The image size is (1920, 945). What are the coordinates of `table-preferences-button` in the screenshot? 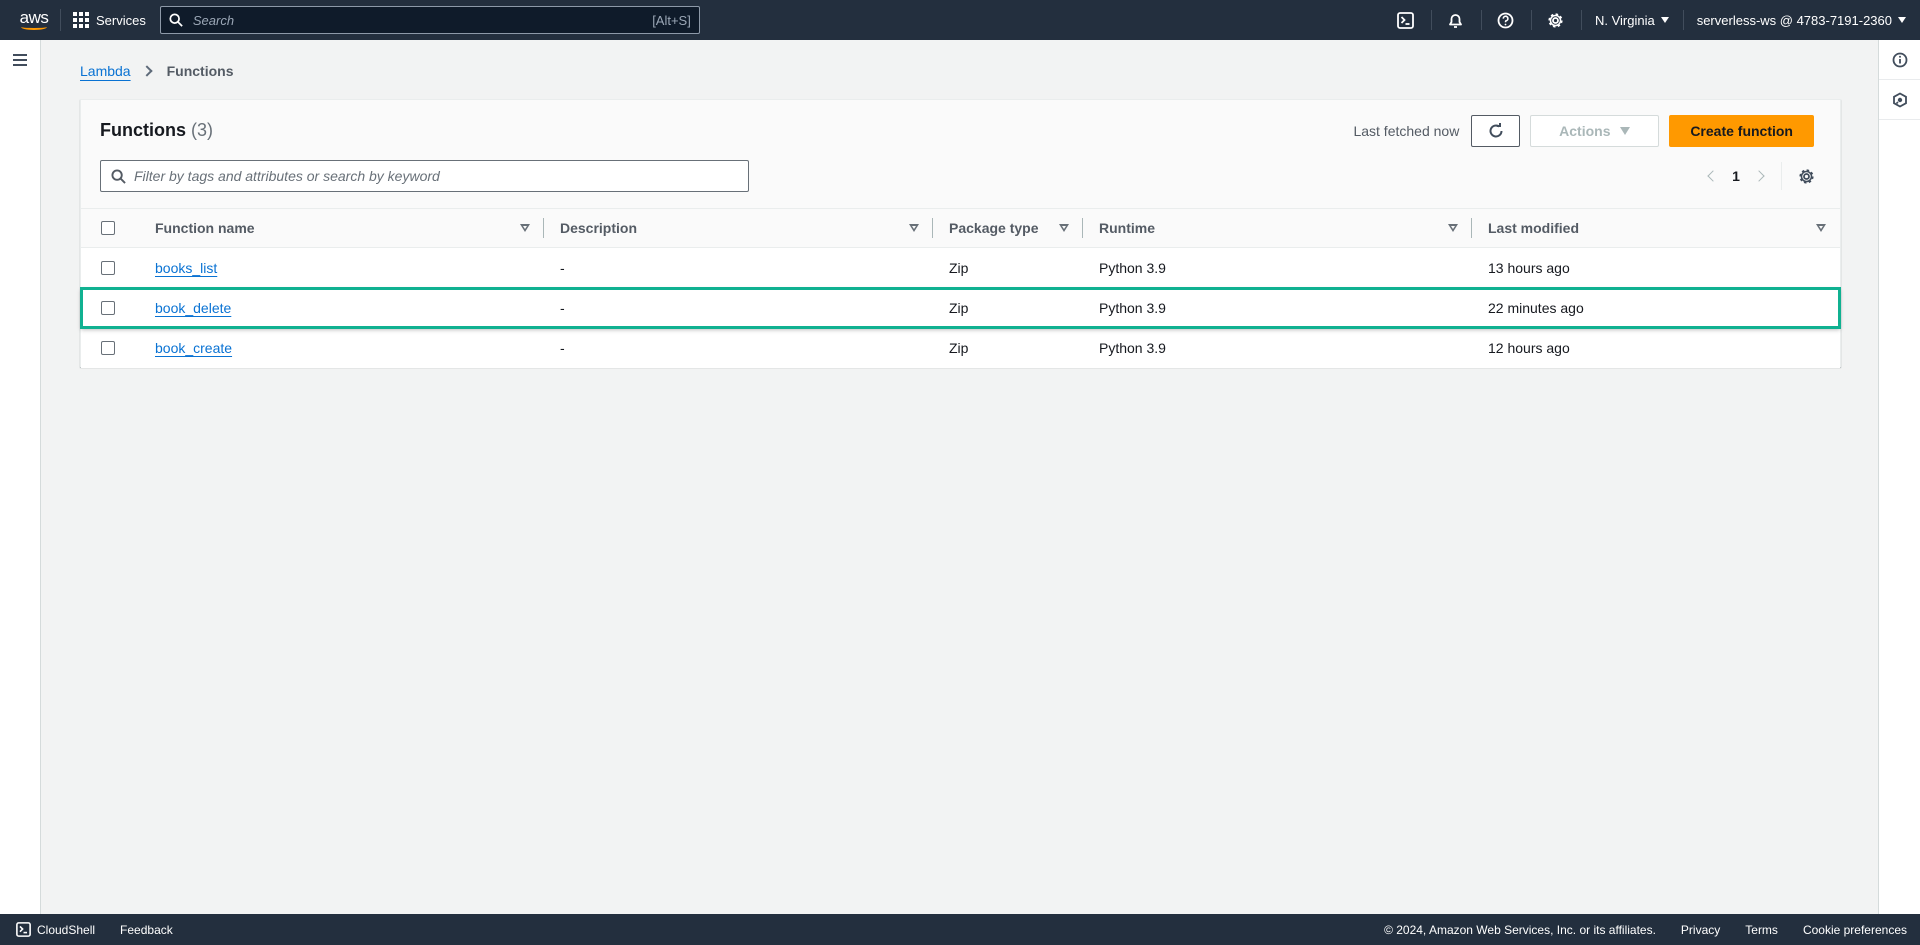 It's located at (1806, 176).